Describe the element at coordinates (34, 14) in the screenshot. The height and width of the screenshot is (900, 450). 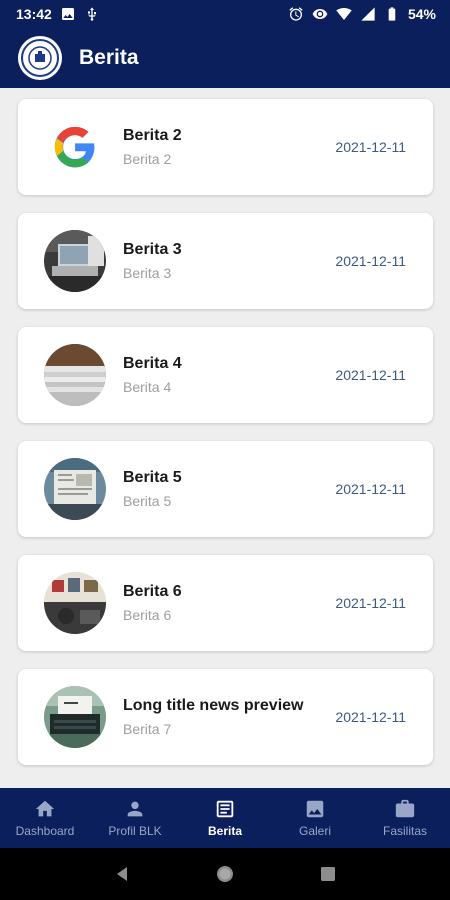
I see `status-time: 13:42` at that location.